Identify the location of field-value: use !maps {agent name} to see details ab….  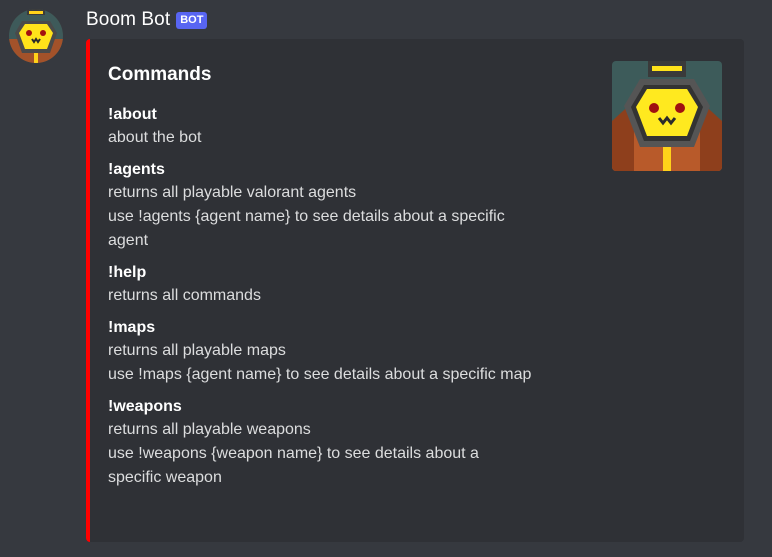
(320, 374).